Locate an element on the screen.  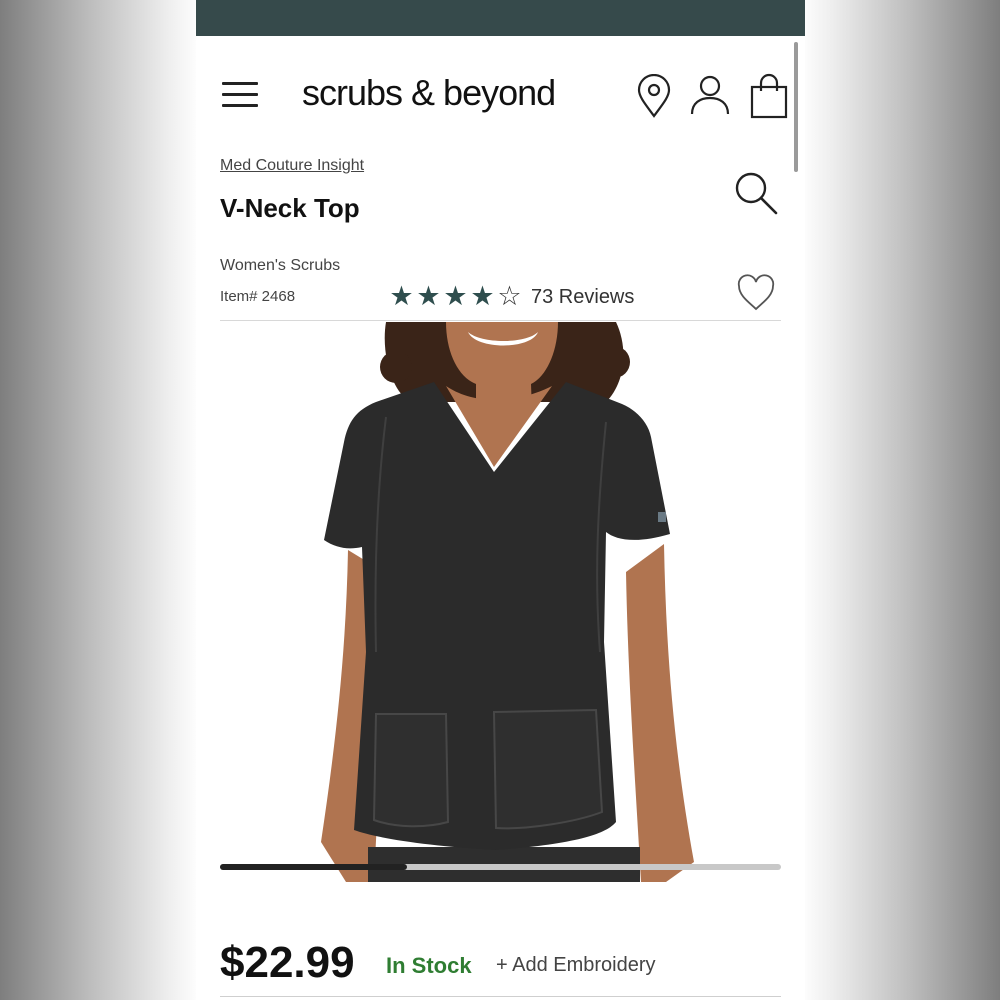
search-icon is located at coordinates (756, 193).